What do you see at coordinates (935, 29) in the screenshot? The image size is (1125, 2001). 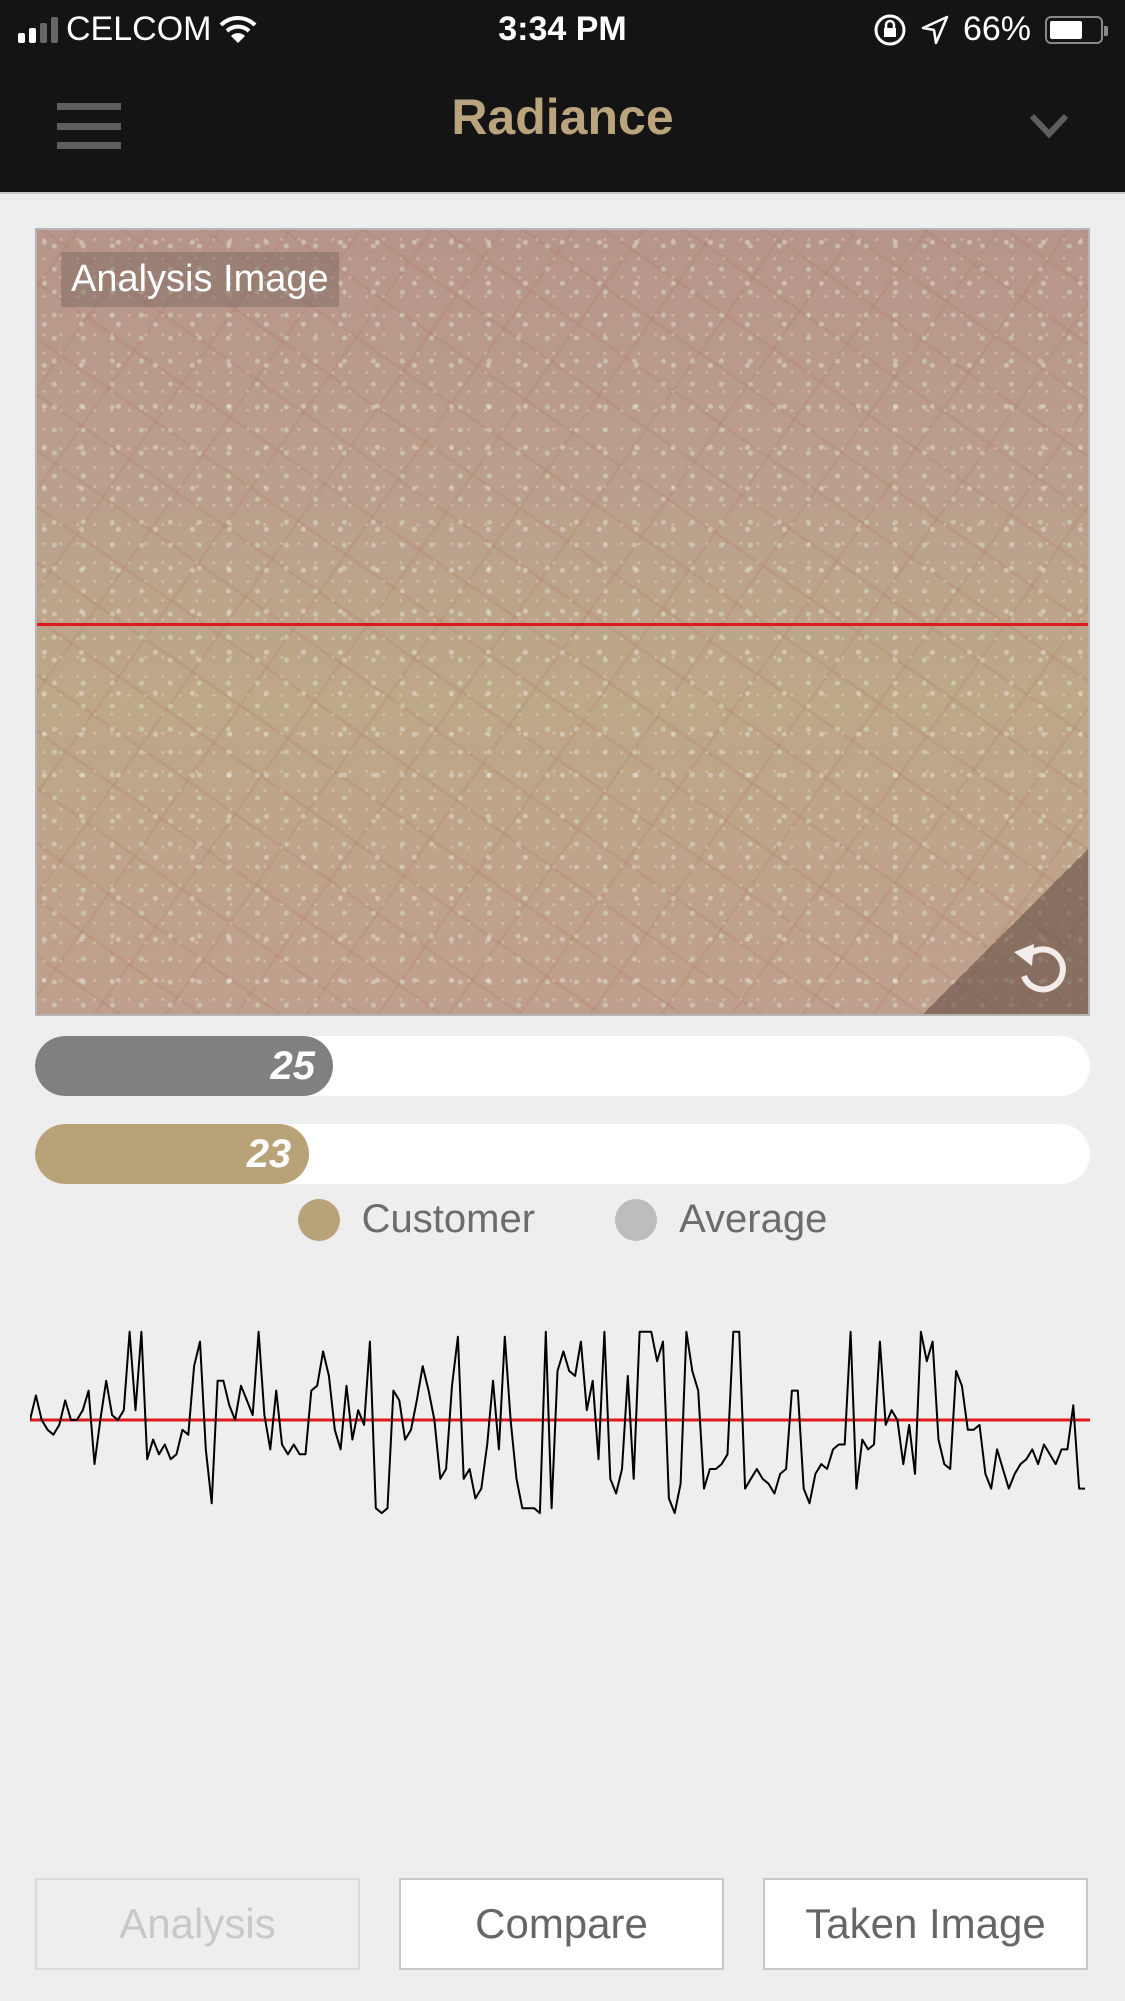 I see `location-icon` at bounding box center [935, 29].